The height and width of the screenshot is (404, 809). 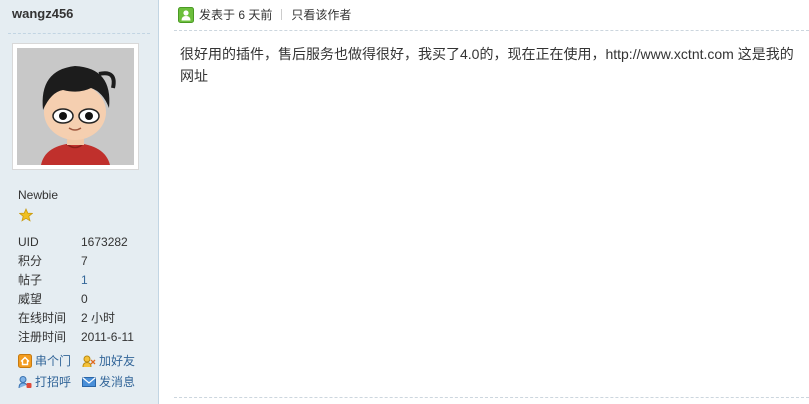 What do you see at coordinates (79, 33) in the screenshot?
I see `sidebar-divider` at bounding box center [79, 33].